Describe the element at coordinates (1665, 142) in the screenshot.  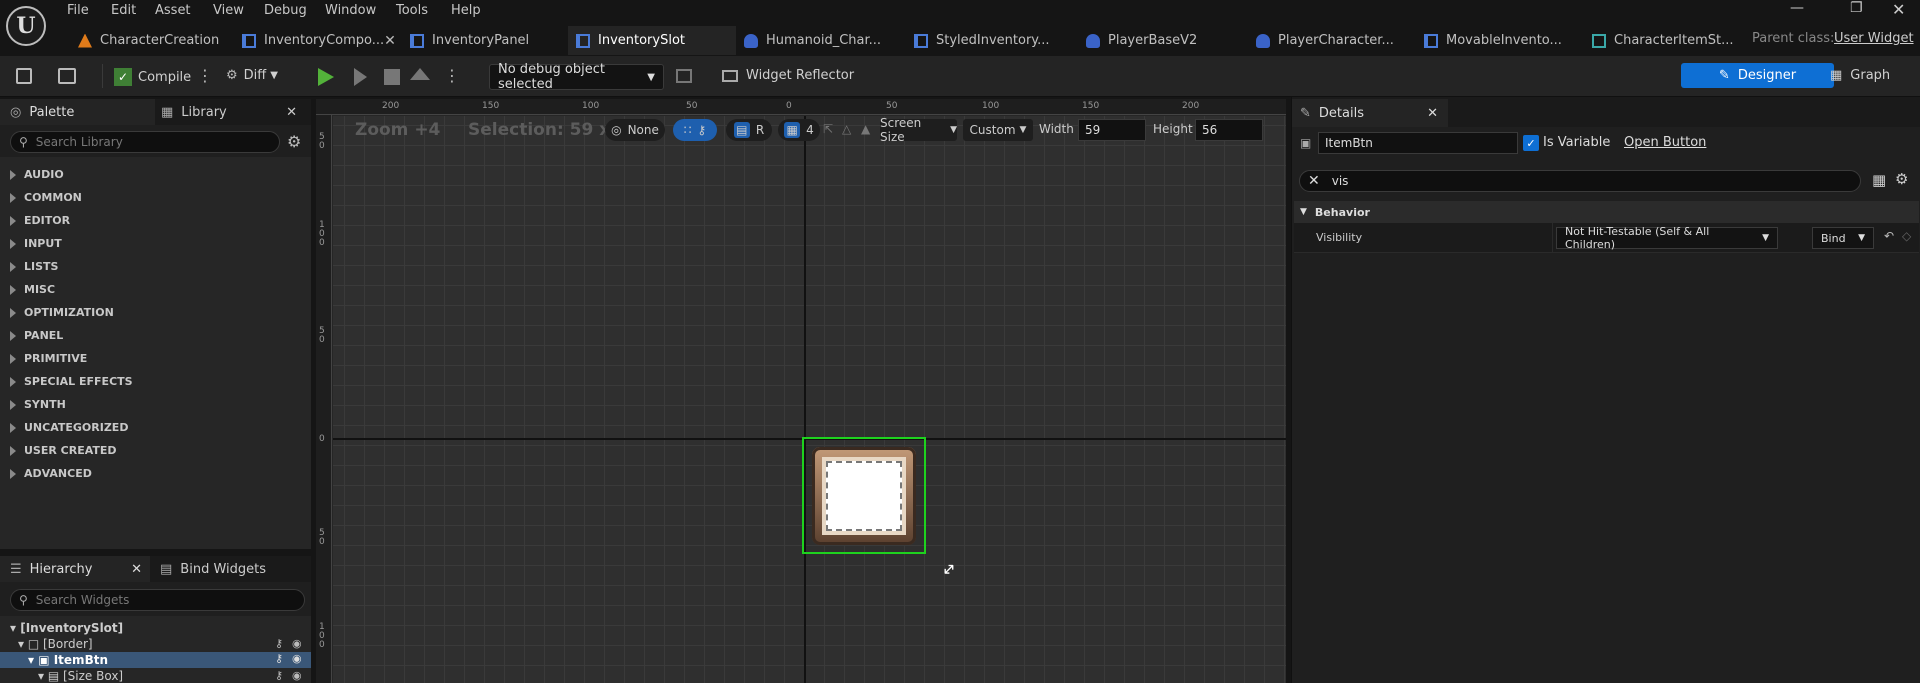
I see `open-button-link: Open Button` at that location.